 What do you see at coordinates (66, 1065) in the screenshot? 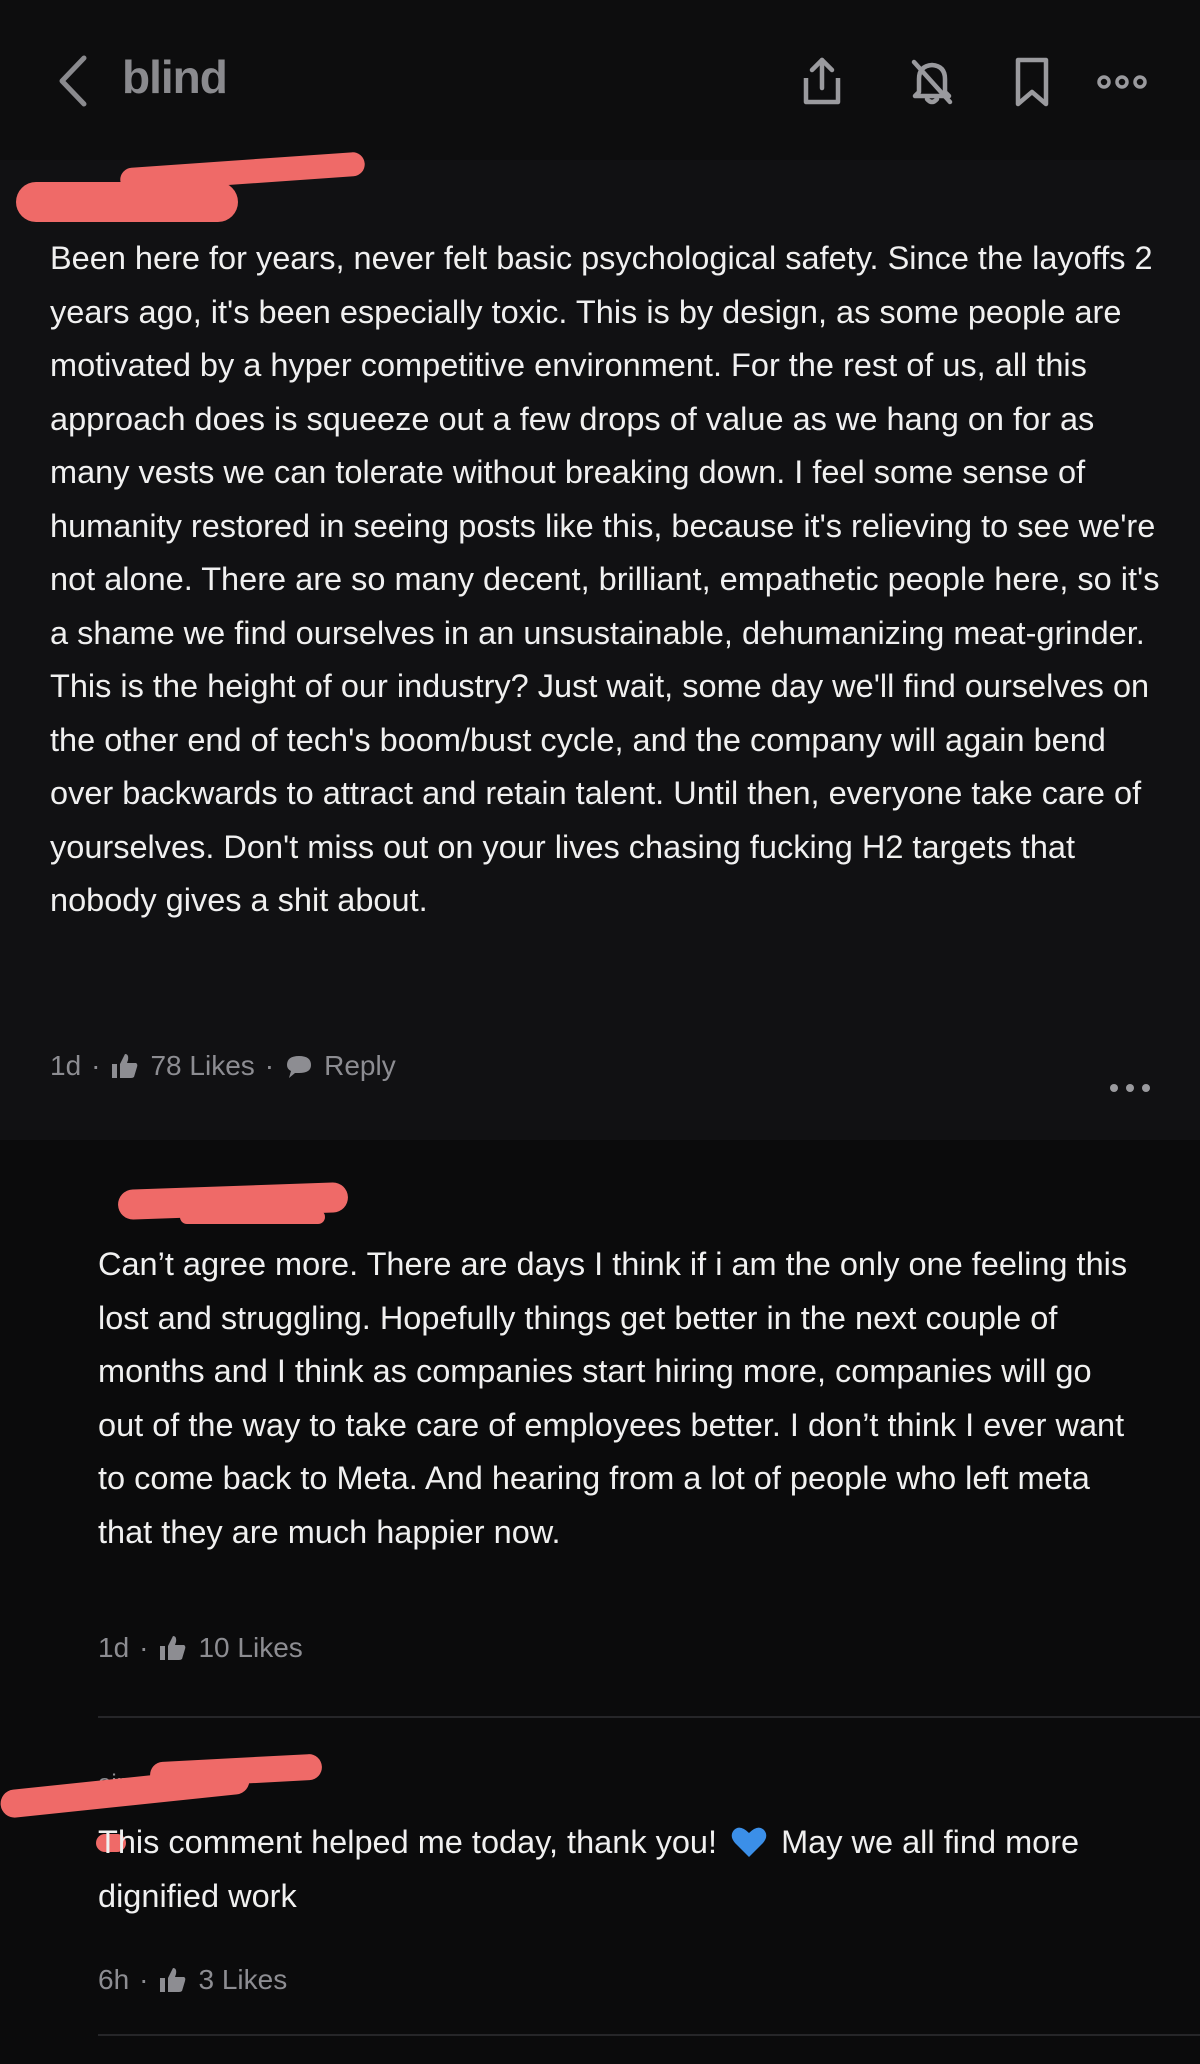
I see `post-time: 1d` at bounding box center [66, 1065].